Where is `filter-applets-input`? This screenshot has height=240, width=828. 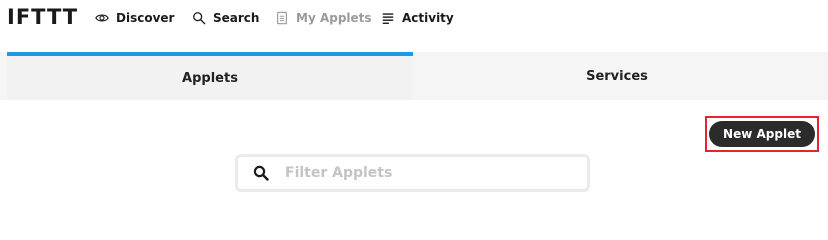 filter-applets-input is located at coordinates (425, 173).